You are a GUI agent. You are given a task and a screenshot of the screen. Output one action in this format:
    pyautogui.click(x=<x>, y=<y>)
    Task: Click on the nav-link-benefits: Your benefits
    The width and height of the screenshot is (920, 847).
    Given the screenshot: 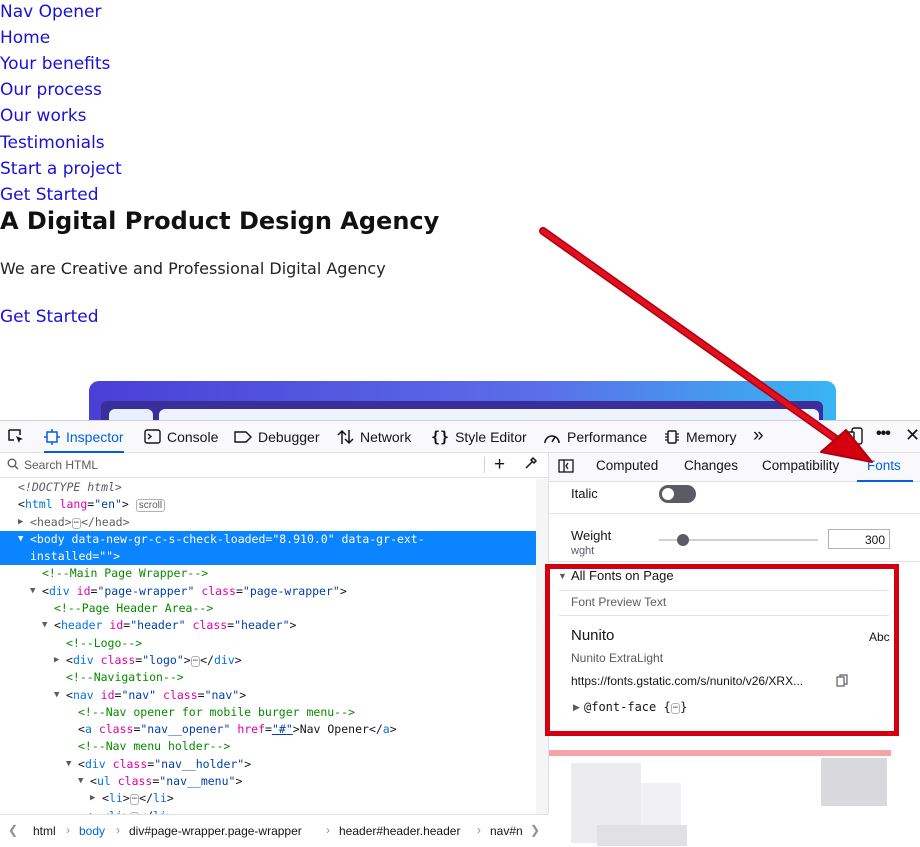 What is the action you would take?
    pyautogui.click(x=55, y=64)
    